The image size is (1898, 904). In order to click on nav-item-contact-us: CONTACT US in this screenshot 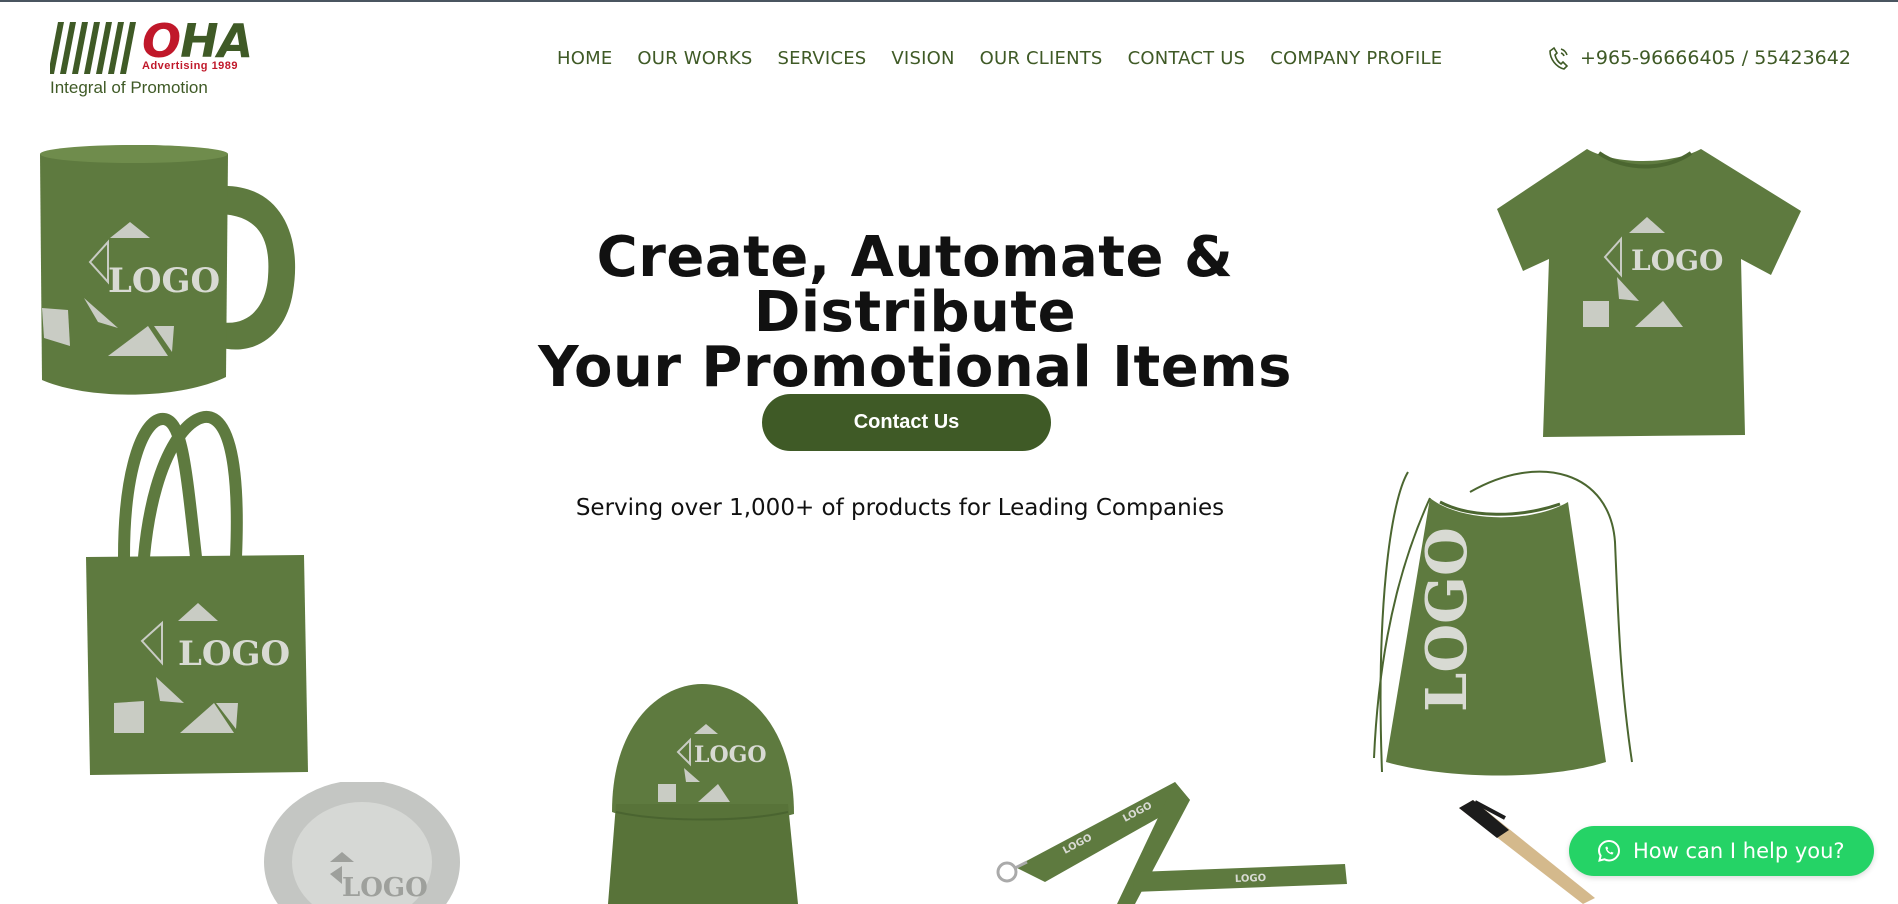, I will do `click(1187, 58)`.